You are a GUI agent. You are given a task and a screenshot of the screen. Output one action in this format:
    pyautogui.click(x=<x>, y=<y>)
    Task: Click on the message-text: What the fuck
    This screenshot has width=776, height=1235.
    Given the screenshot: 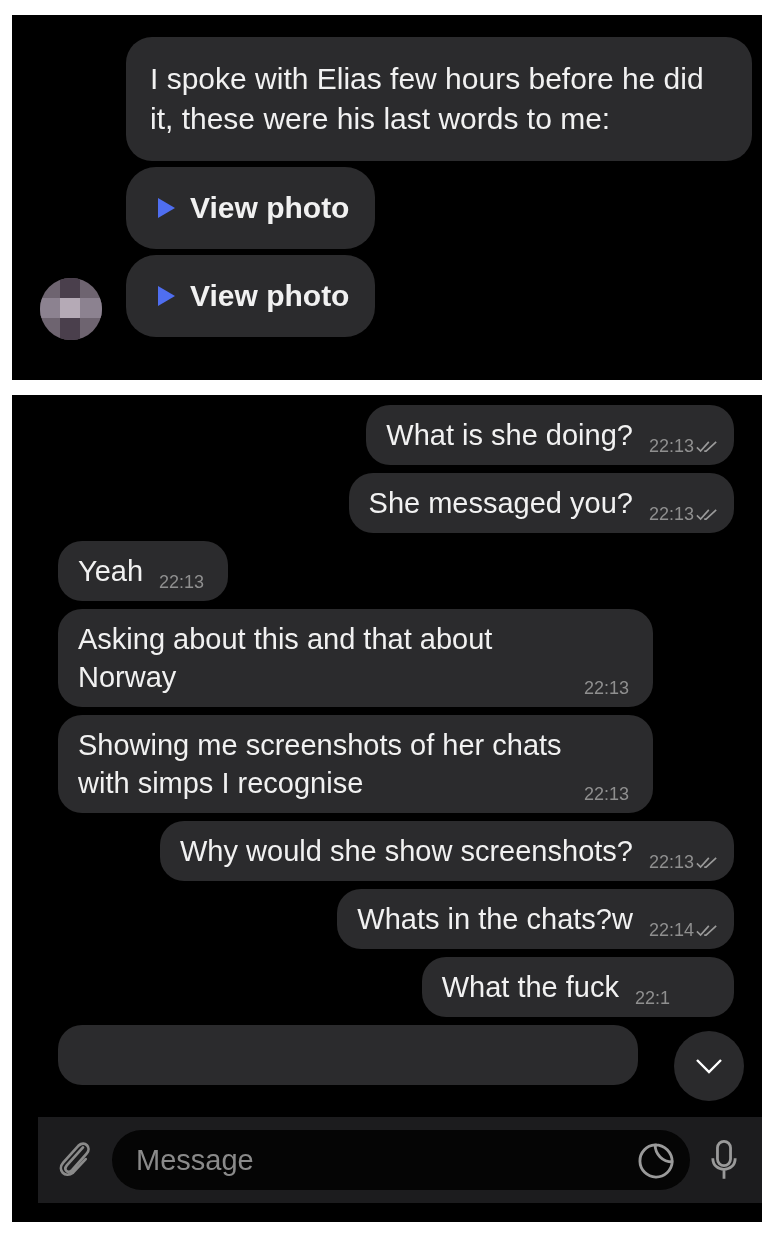 What is the action you would take?
    pyautogui.click(x=530, y=987)
    